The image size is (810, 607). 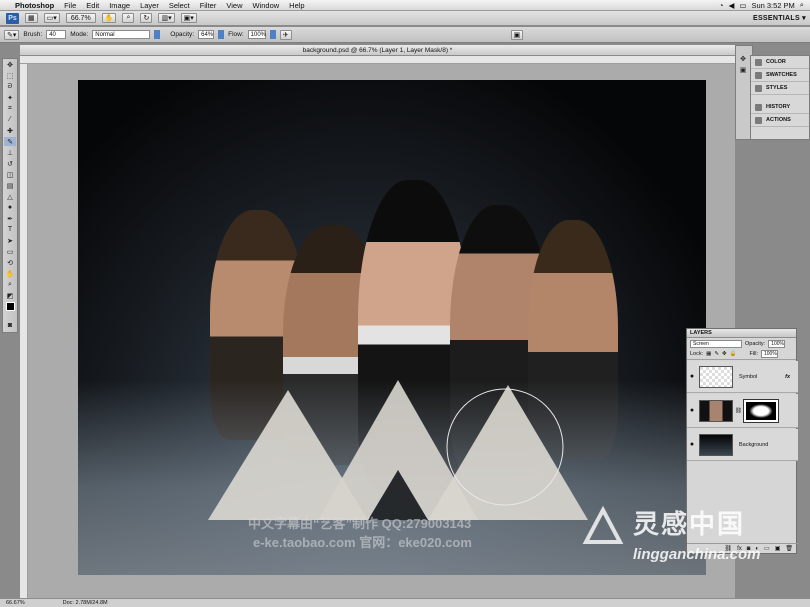 What do you see at coordinates (285, 34) in the screenshot?
I see `airbrush-icon: ✈` at bounding box center [285, 34].